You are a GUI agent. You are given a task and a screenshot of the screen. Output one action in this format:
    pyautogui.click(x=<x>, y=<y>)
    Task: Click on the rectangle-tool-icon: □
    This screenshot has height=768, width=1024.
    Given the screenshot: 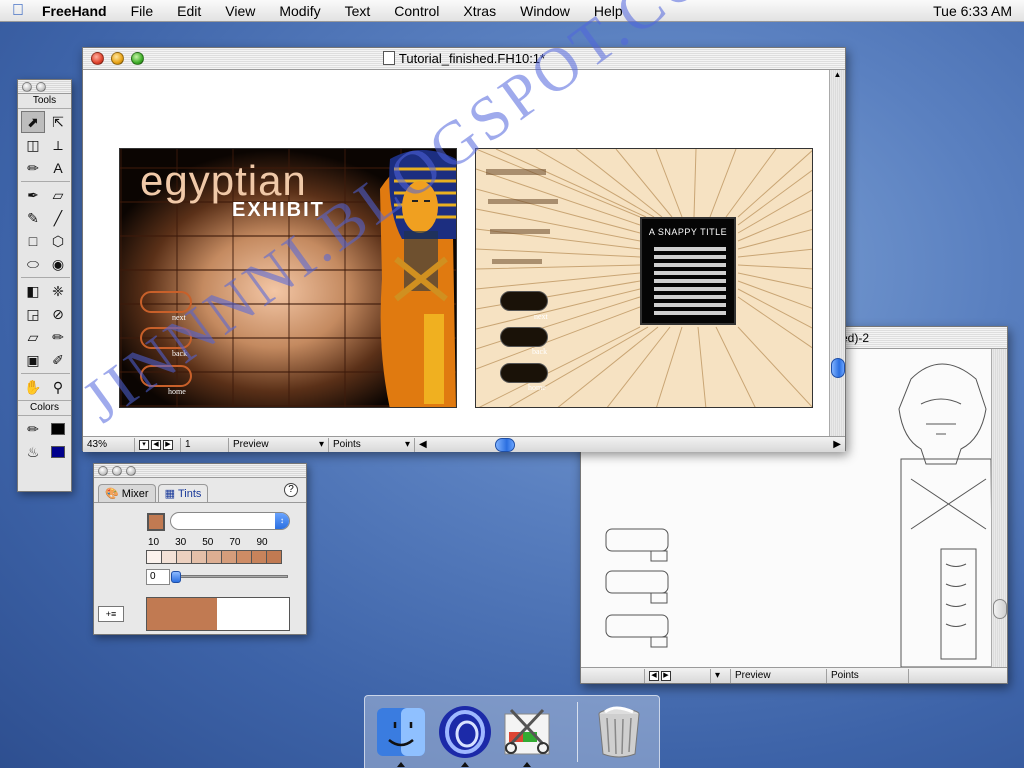 What is the action you would take?
    pyautogui.click(x=33, y=241)
    